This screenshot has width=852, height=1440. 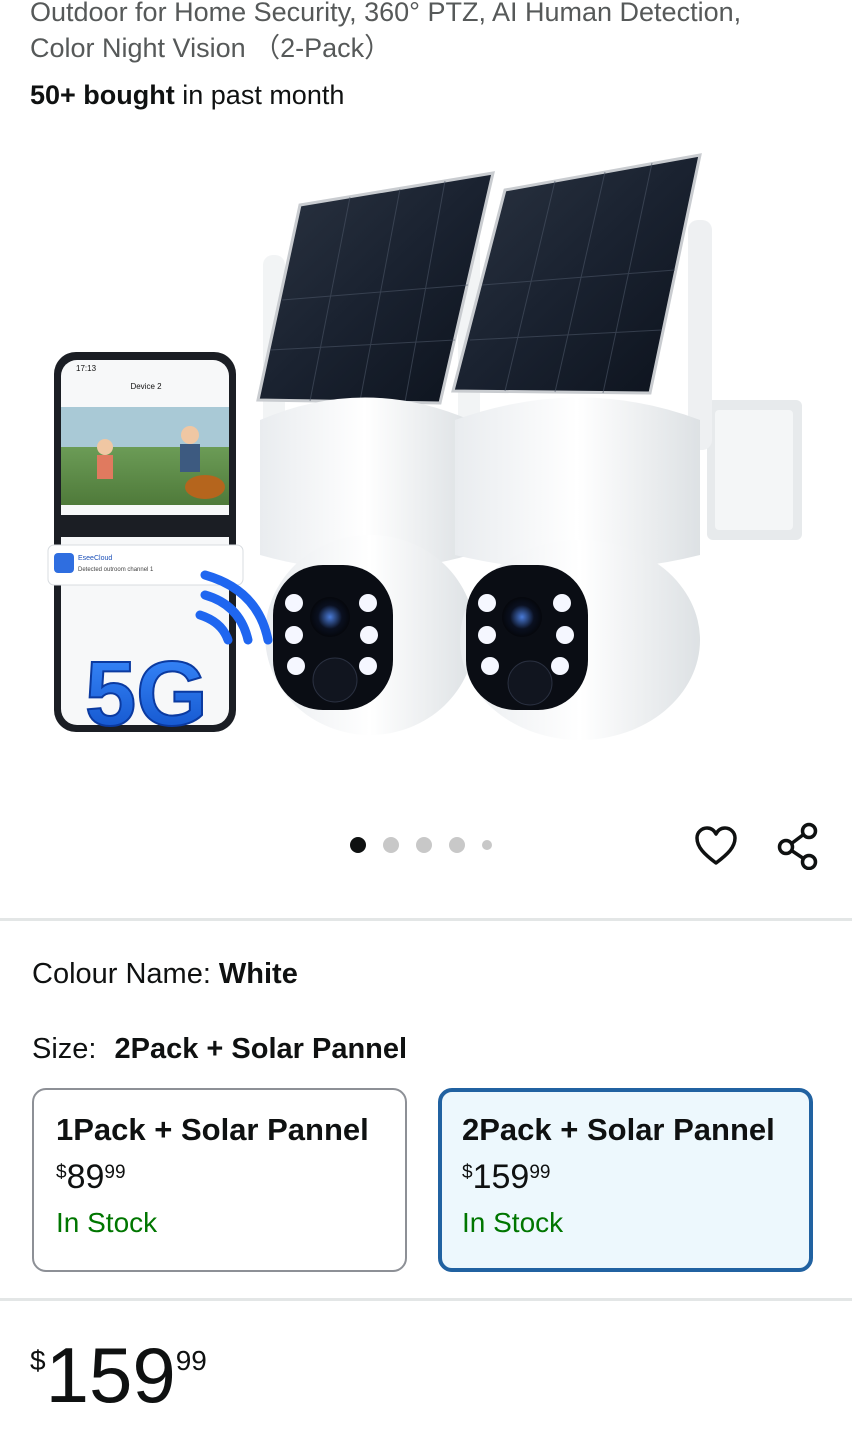 What do you see at coordinates (618, 1129) in the screenshot?
I see `option-name: 2Pack + Solar Pannel` at bounding box center [618, 1129].